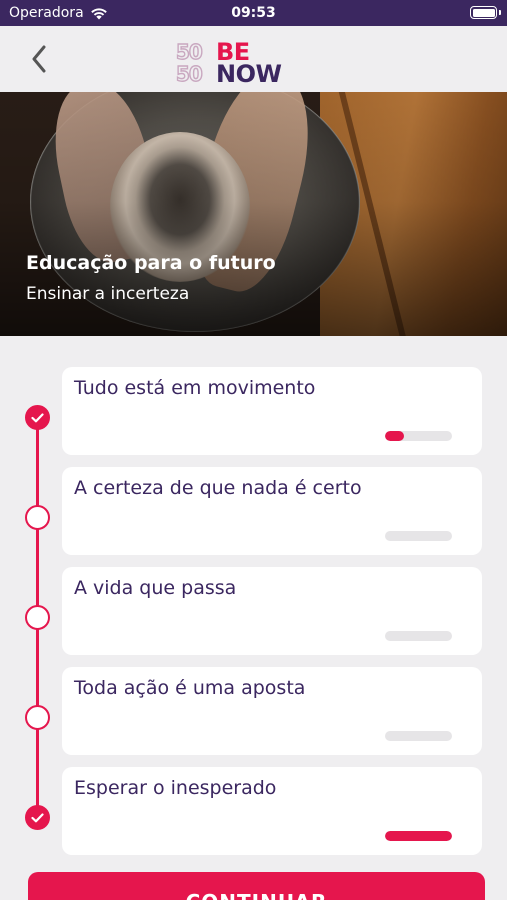 The width and height of the screenshot is (507, 900). Describe the element at coordinates (272, 511) in the screenshot. I see `lesson-card: A certeza de que nada é certo` at that location.